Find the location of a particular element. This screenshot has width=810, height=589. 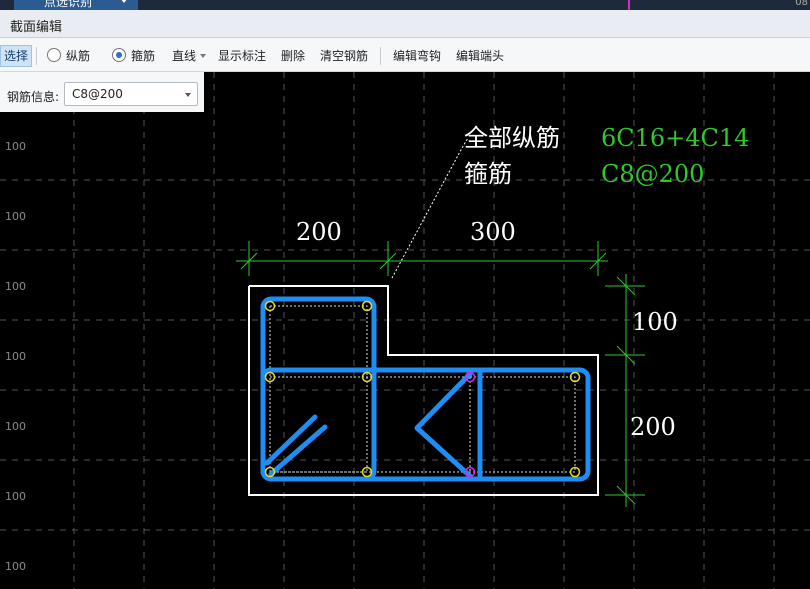

line-dropdown: 直线 is located at coordinates (189, 56).